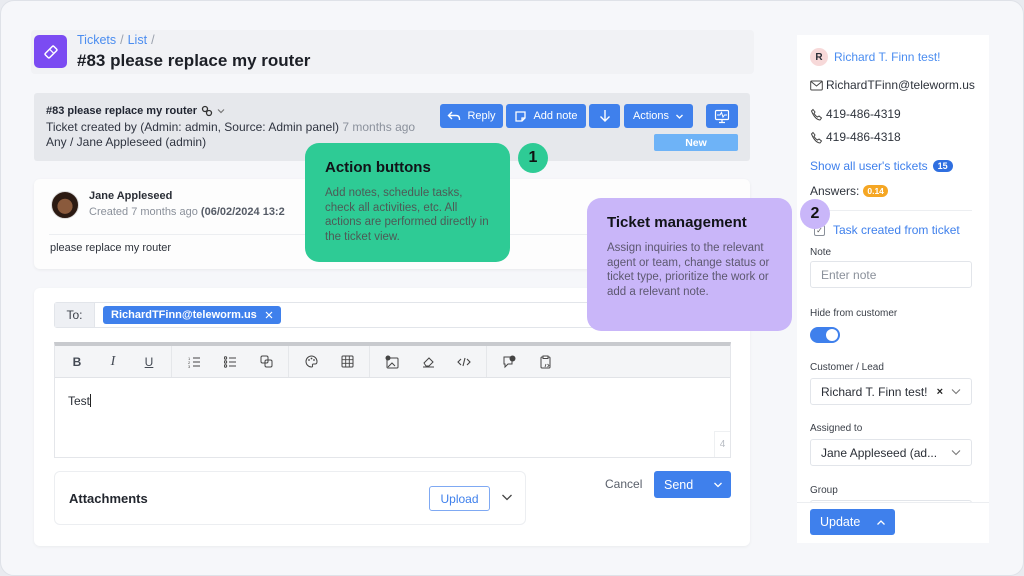 This screenshot has width=1024, height=576. I want to click on bold-icon: B, so click(77, 362).